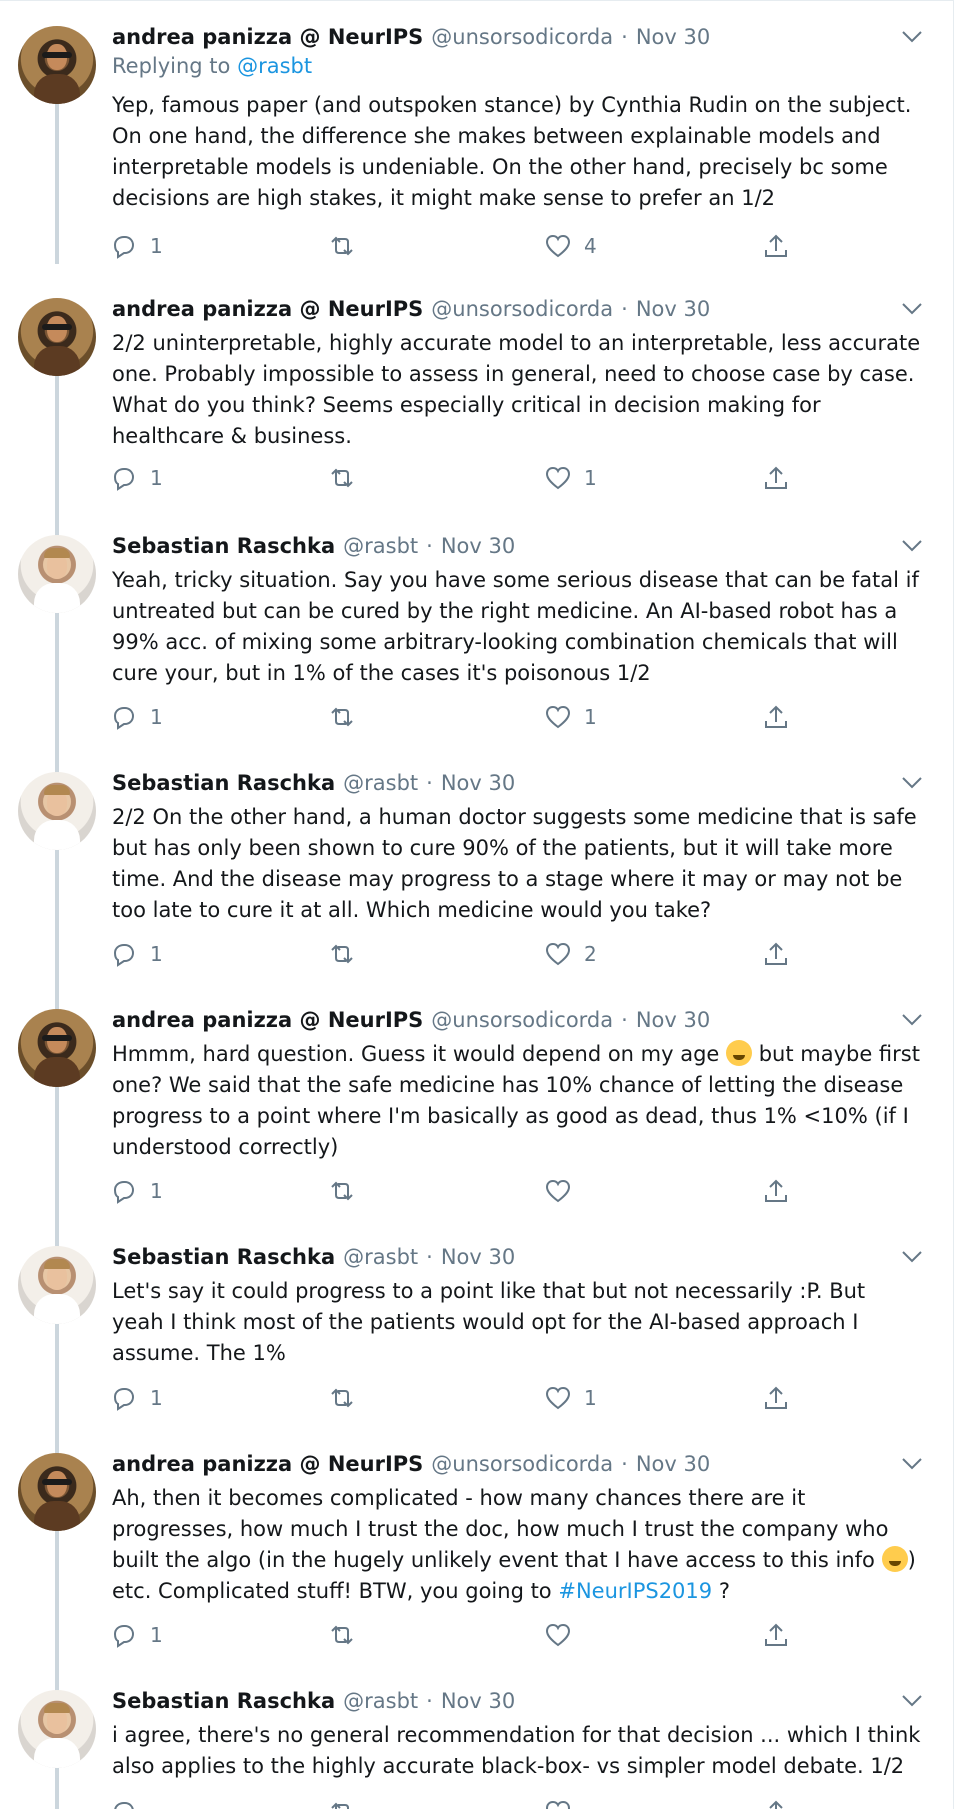 The width and height of the screenshot is (968, 1809). What do you see at coordinates (558, 478) in the screenshot?
I see `like-icon` at bounding box center [558, 478].